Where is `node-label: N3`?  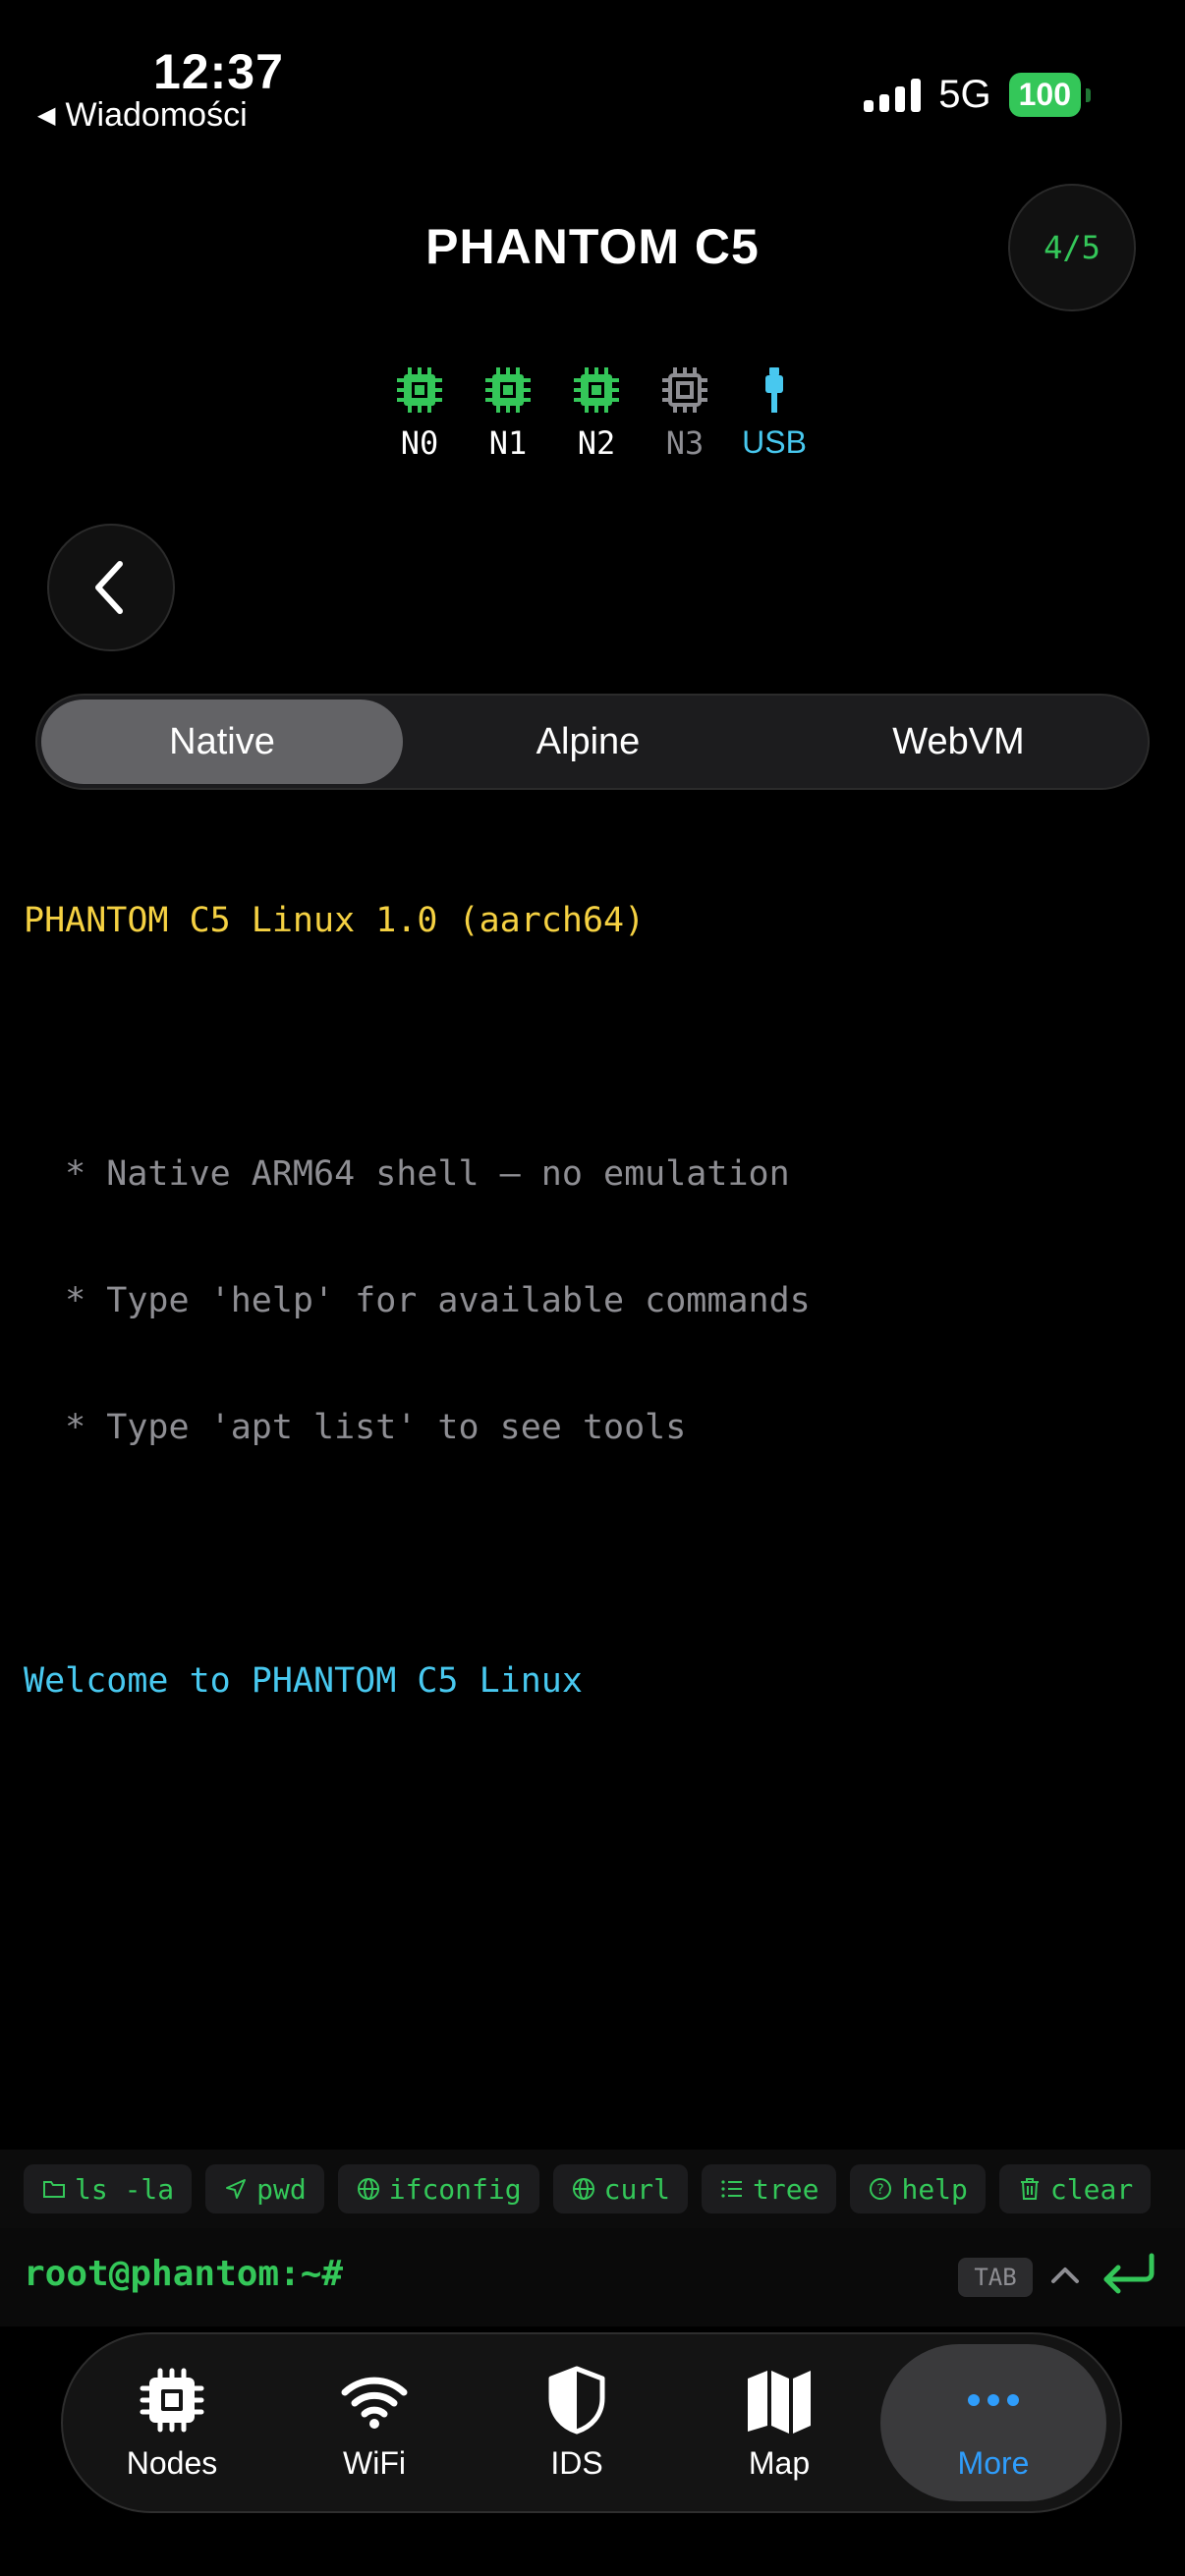
node-label: N3 is located at coordinates (685, 443).